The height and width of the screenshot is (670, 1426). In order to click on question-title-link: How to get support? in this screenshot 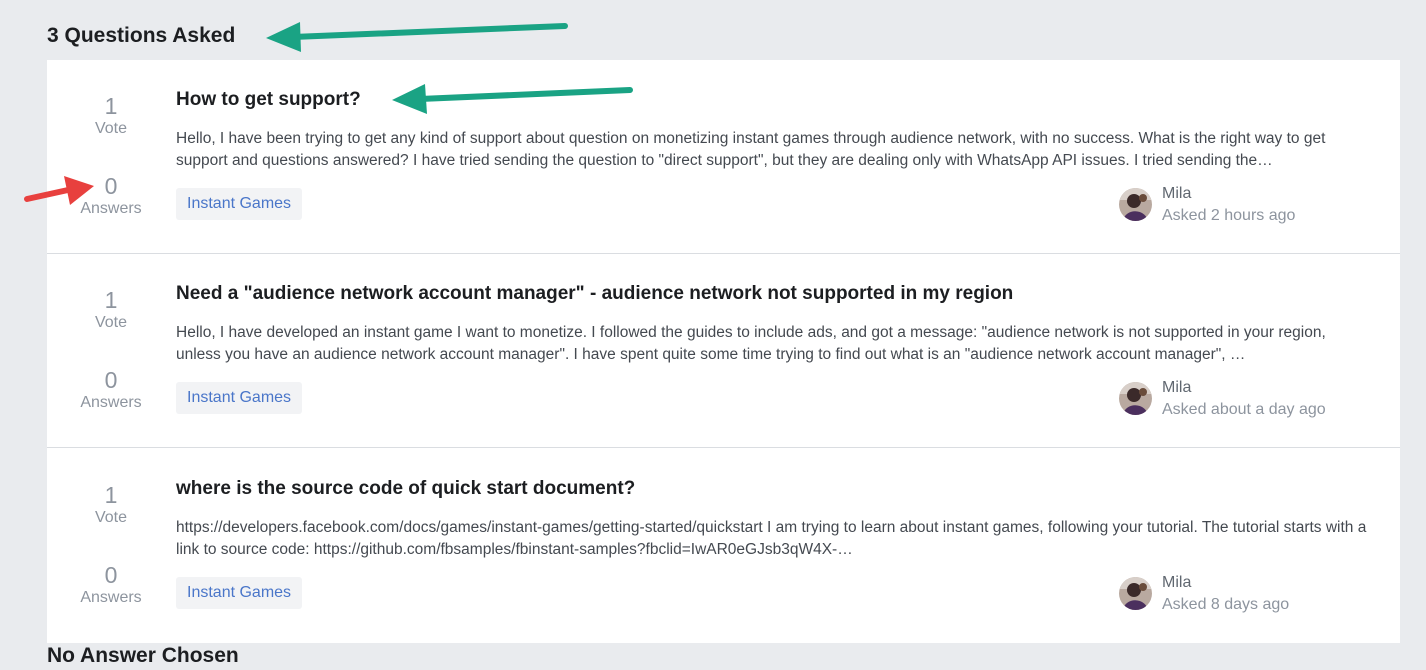, I will do `click(268, 100)`.